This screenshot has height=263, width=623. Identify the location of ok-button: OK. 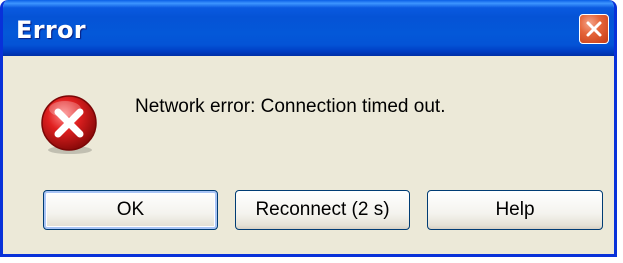
(130, 210).